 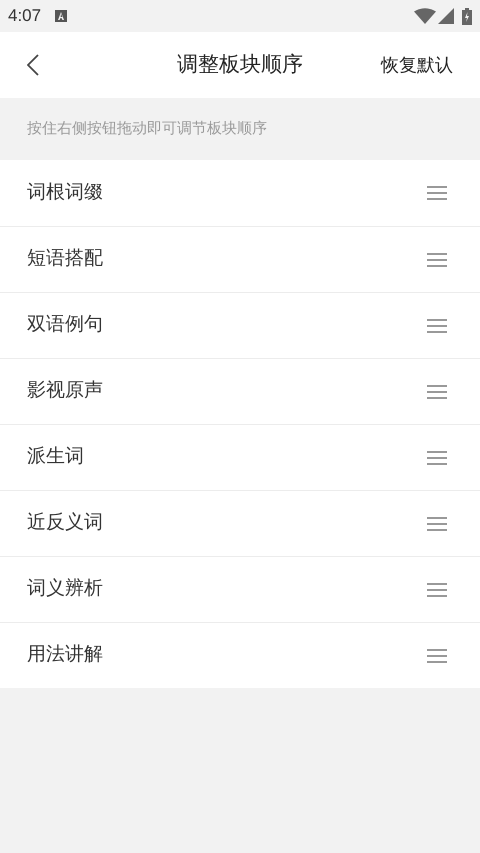 I want to click on section-label: 影视原声, so click(x=65, y=391).